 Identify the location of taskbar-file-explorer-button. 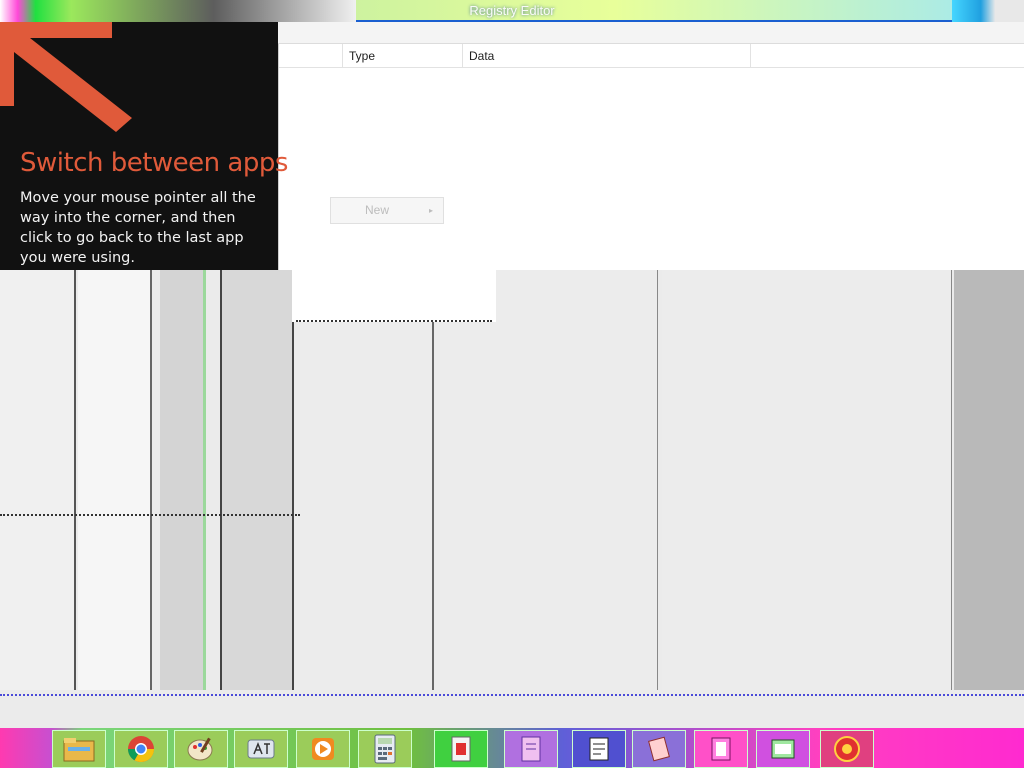
(79, 749).